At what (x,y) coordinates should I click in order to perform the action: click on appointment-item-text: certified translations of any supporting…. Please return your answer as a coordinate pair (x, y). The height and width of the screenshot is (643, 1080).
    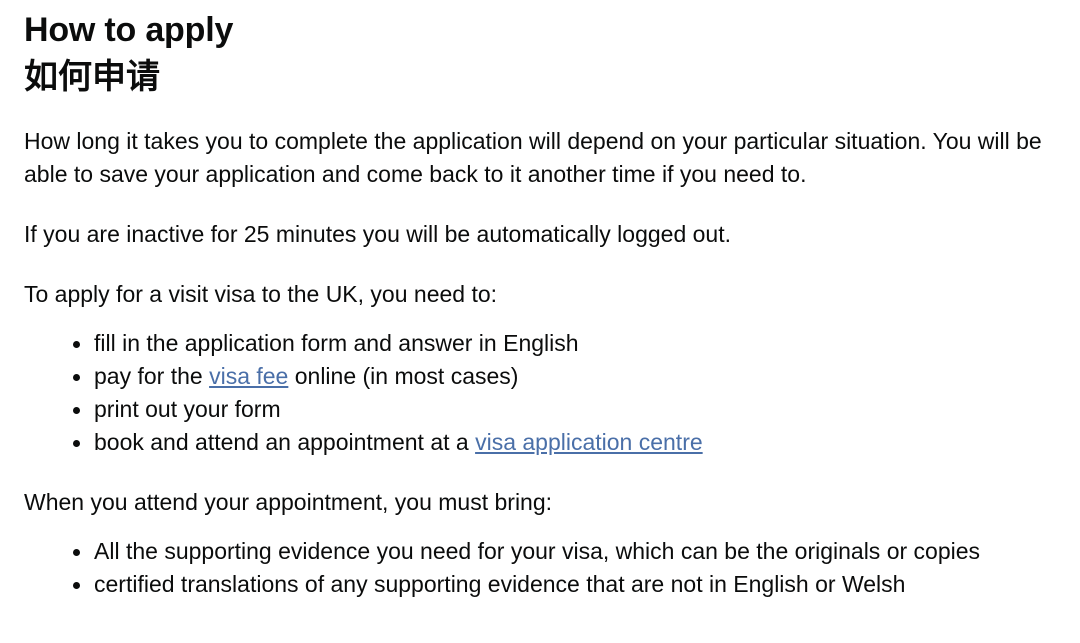
    Looking at the image, I should click on (500, 584).